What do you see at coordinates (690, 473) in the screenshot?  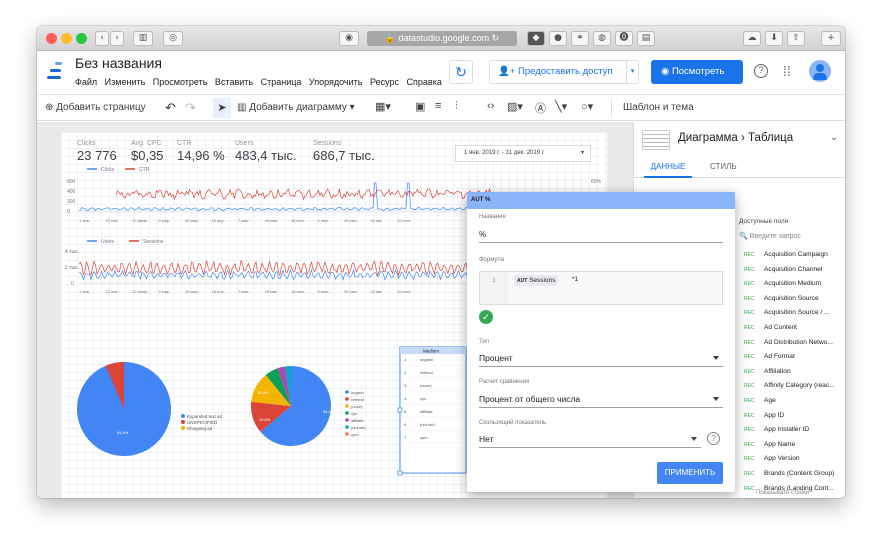 I see `apply-button: ПРИМЕНИТЬ` at bounding box center [690, 473].